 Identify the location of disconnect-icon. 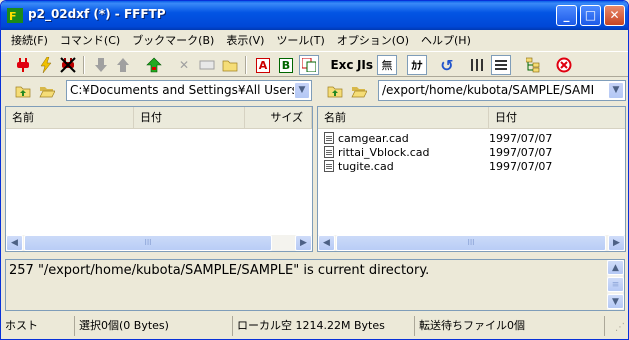
(68, 65).